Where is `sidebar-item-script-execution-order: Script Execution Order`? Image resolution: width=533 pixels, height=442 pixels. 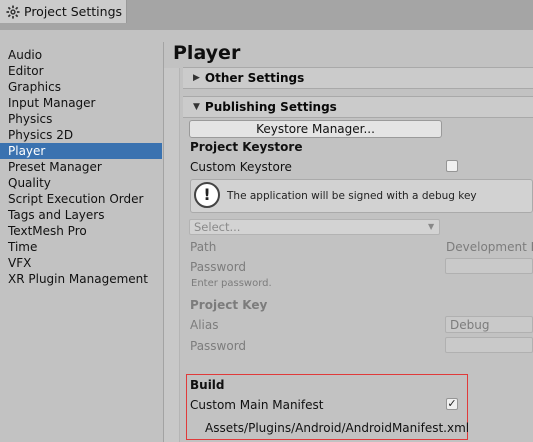 sidebar-item-script-execution-order: Script Execution Order is located at coordinates (81, 199).